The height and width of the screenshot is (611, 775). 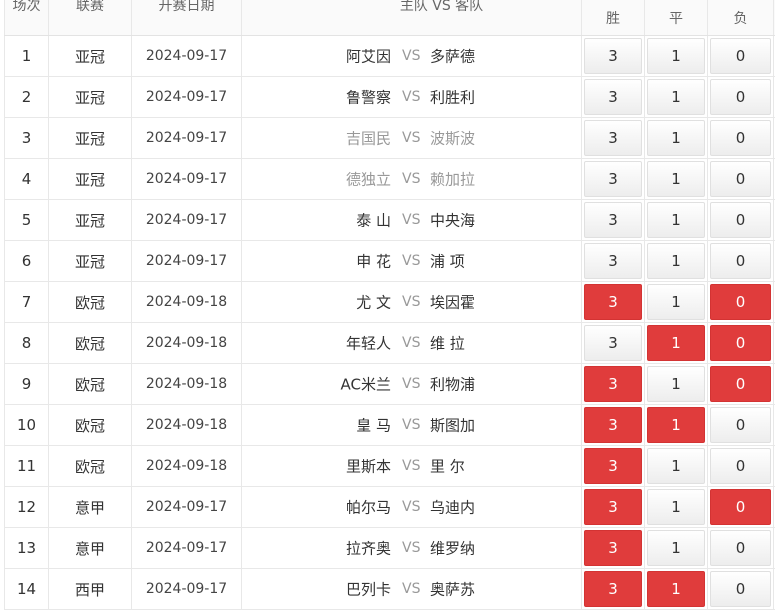 What do you see at coordinates (368, 507) in the screenshot?
I see `home-team: 帕尔马` at bounding box center [368, 507].